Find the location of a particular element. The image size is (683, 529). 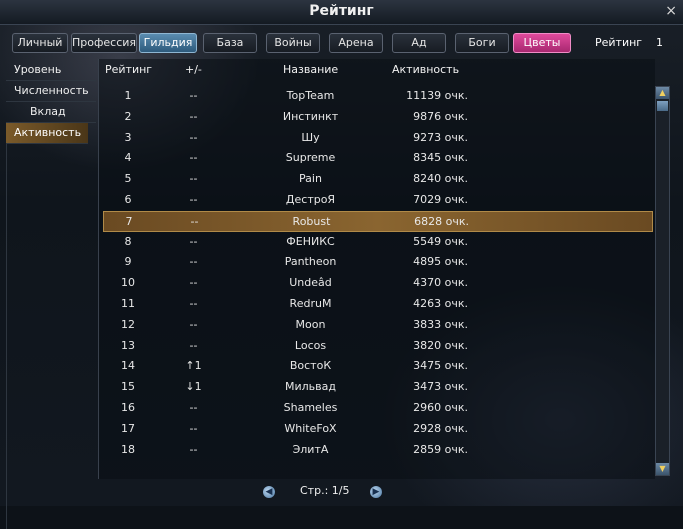

header-change: +/- is located at coordinates (193, 69).